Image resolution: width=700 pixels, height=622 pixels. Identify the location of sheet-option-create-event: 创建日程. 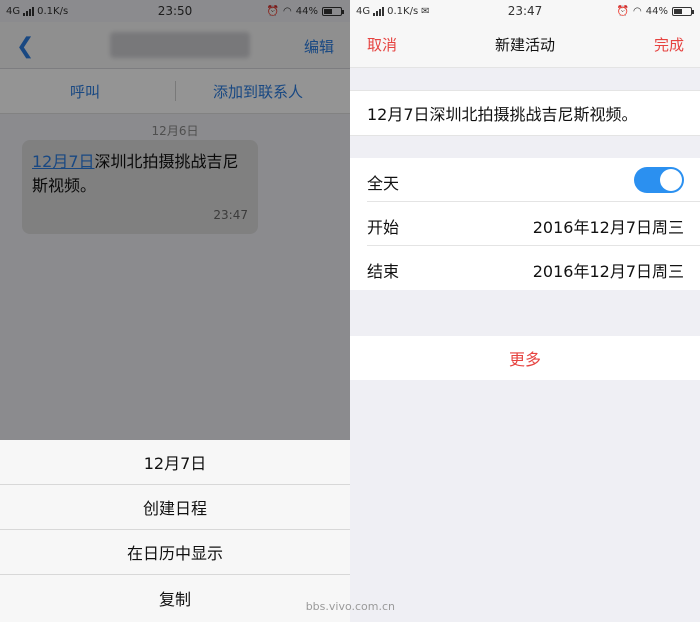
(175, 507).